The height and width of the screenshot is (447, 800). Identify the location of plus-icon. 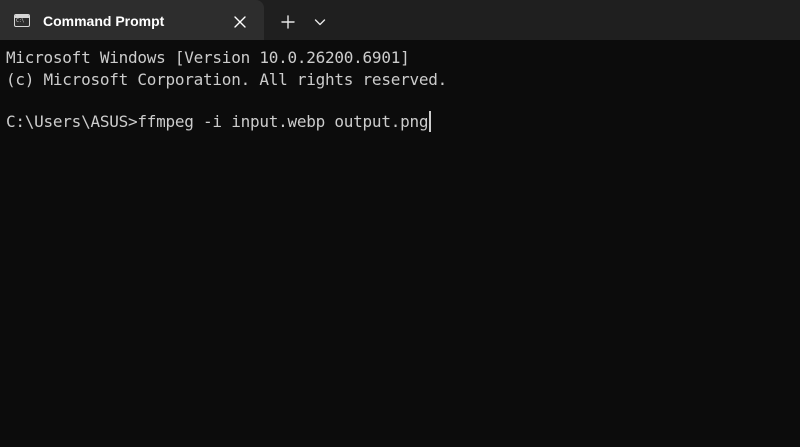
(288, 22).